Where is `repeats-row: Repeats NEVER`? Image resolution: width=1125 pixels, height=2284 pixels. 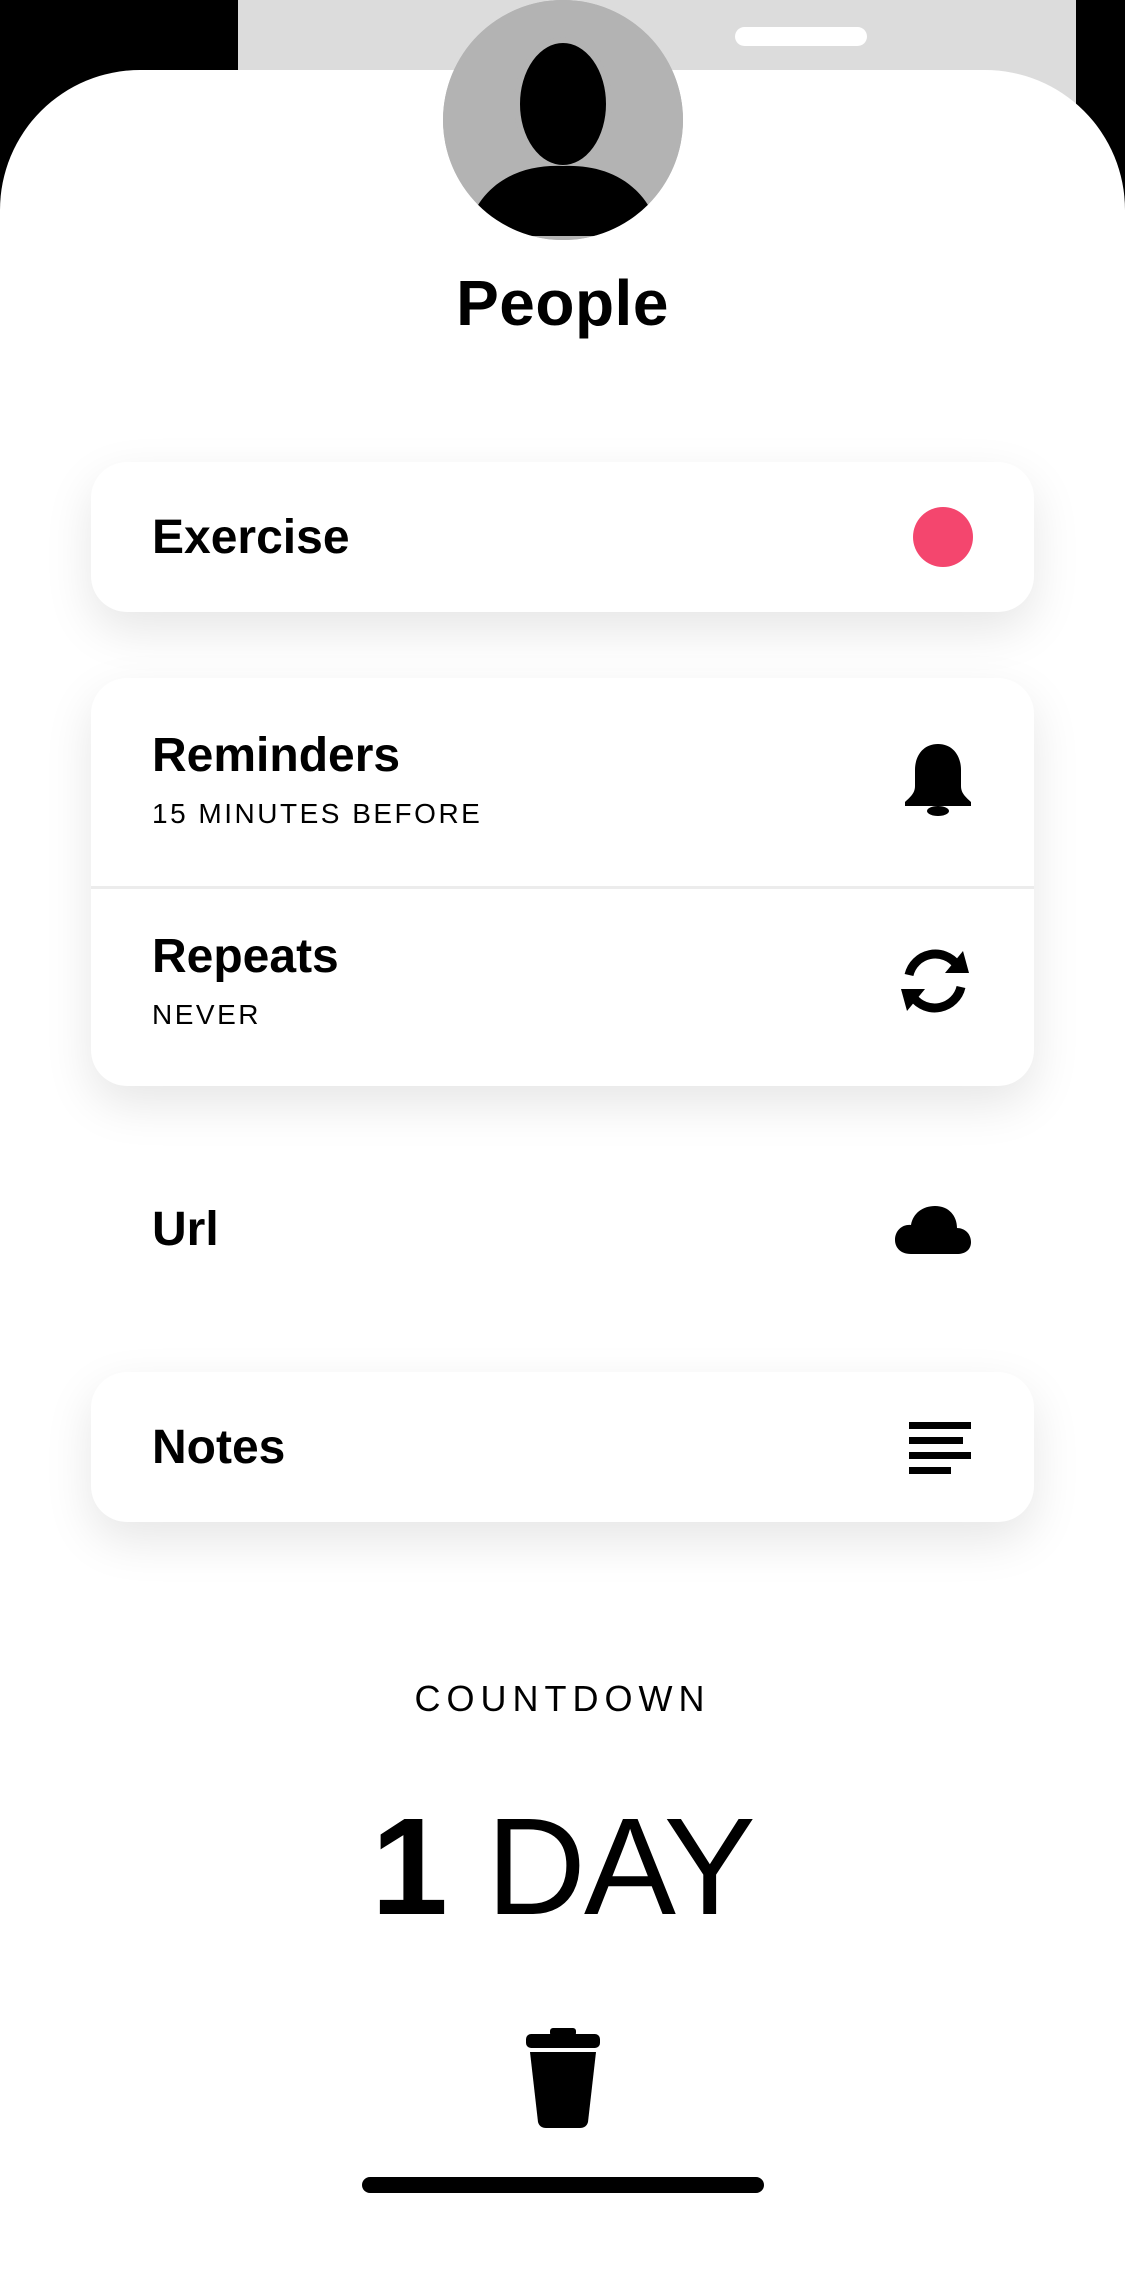
repeats-row: Repeats NEVER is located at coordinates (562, 987).